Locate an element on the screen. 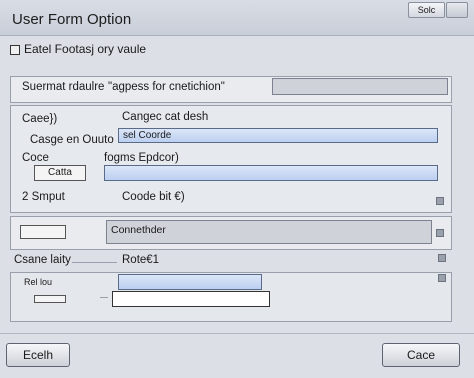  right-footer-button: Cace is located at coordinates (421, 355).